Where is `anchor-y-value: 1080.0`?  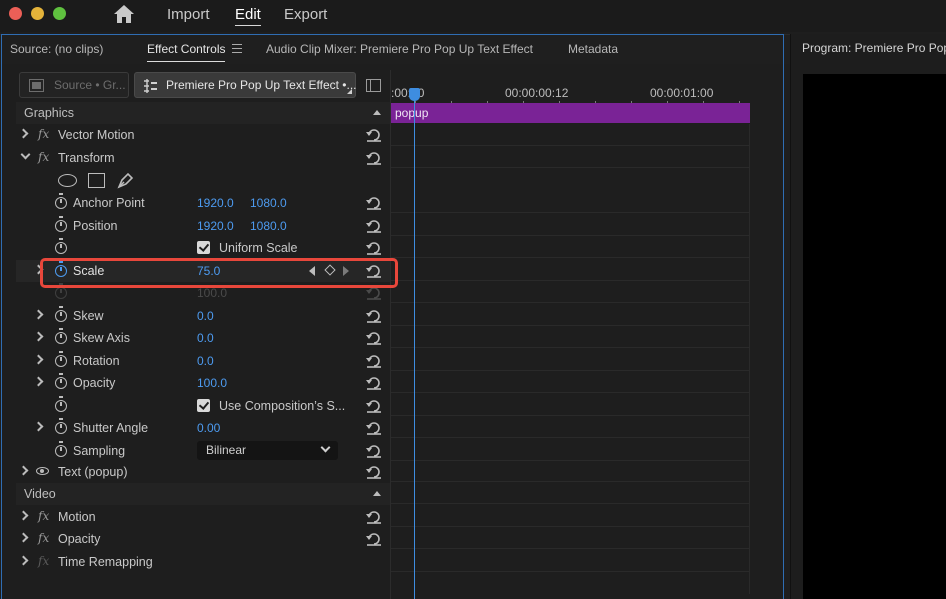 anchor-y-value: 1080.0 is located at coordinates (268, 203).